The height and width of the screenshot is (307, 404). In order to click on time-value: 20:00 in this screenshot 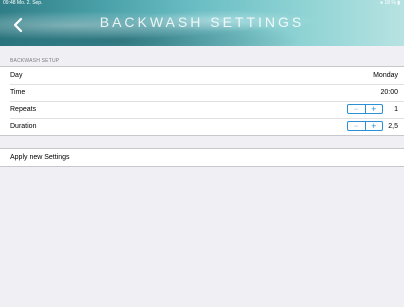, I will do `click(389, 92)`.